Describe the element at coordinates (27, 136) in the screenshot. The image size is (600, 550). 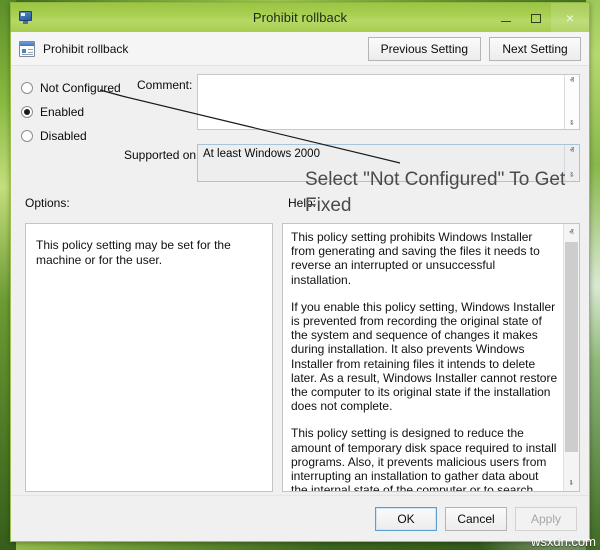
I see `radio-indicator-disabled` at that location.